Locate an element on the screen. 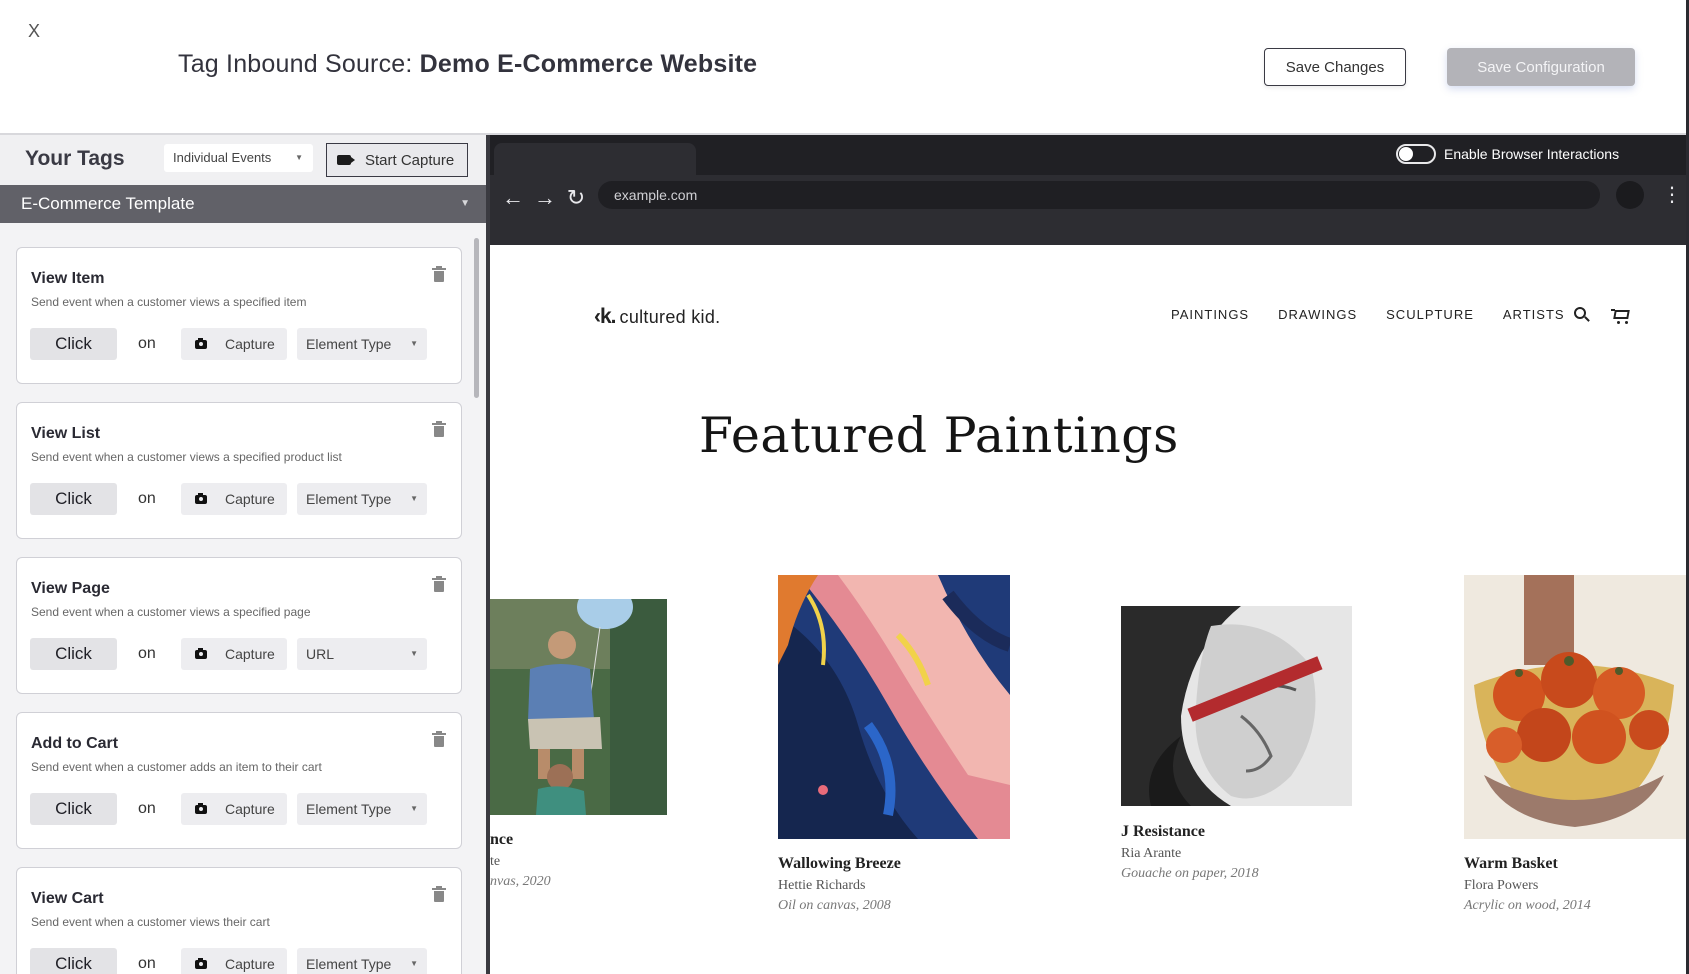 The width and height of the screenshot is (1689, 974). nav-link-sculpture: SCULPTURE is located at coordinates (1430, 314).